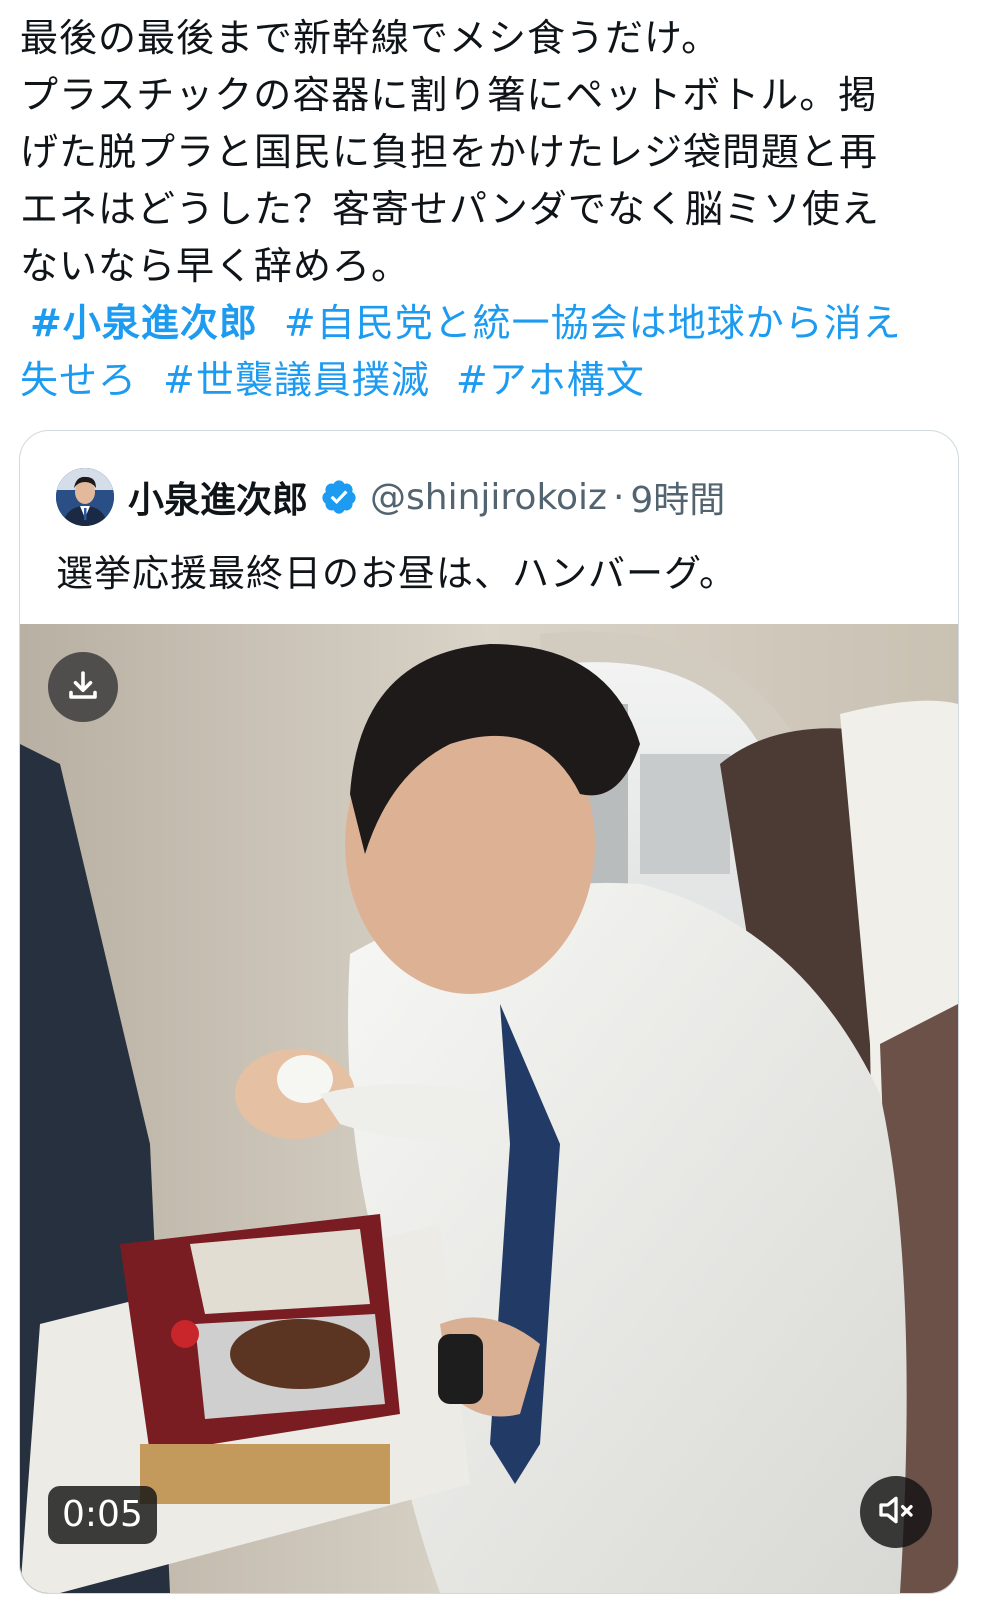 This screenshot has width=1004, height=1599. I want to click on tweet-text-line: ないなら早く辞めろ。, so click(215, 266).